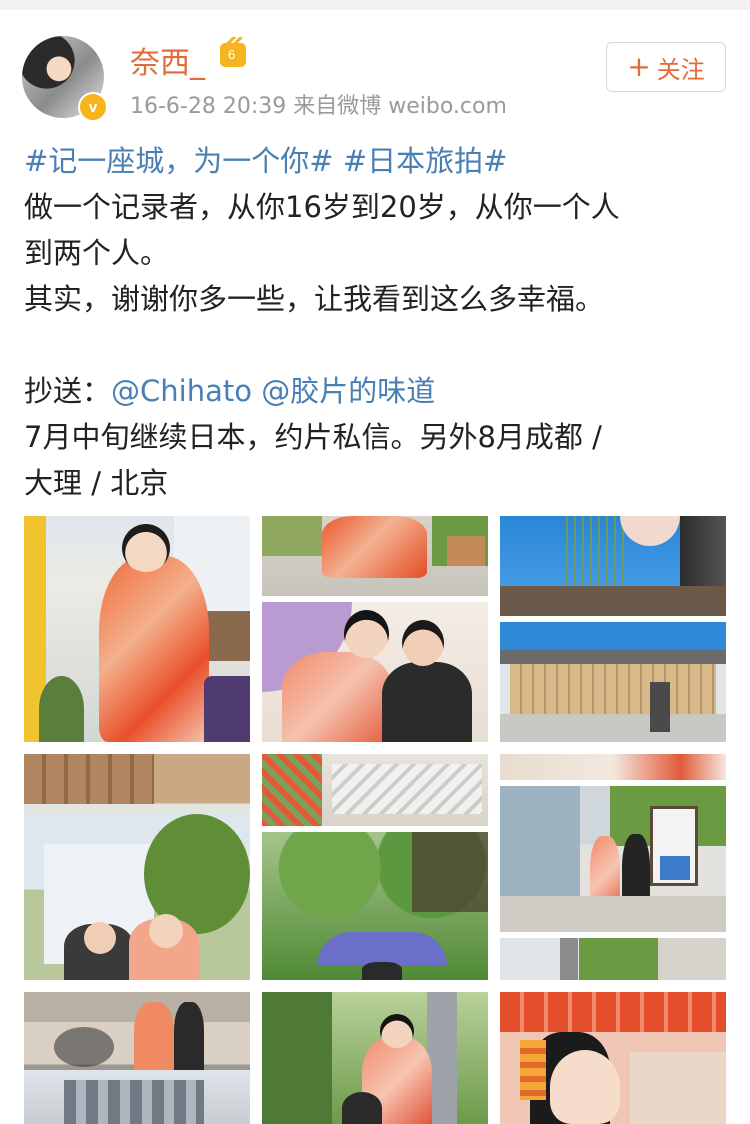 The image size is (750, 1124). I want to click on photo-street-path, so click(137, 867).